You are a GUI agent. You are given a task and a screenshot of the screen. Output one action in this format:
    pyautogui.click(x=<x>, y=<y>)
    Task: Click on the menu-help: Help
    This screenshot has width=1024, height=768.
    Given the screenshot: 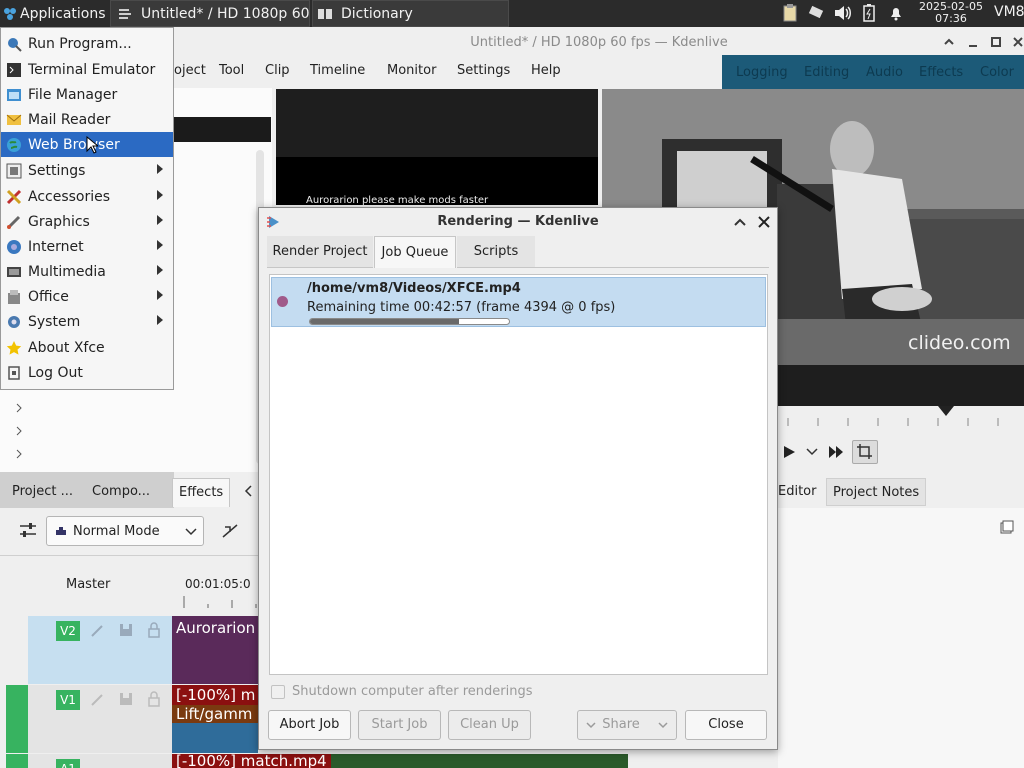 What is the action you would take?
    pyautogui.click(x=546, y=70)
    